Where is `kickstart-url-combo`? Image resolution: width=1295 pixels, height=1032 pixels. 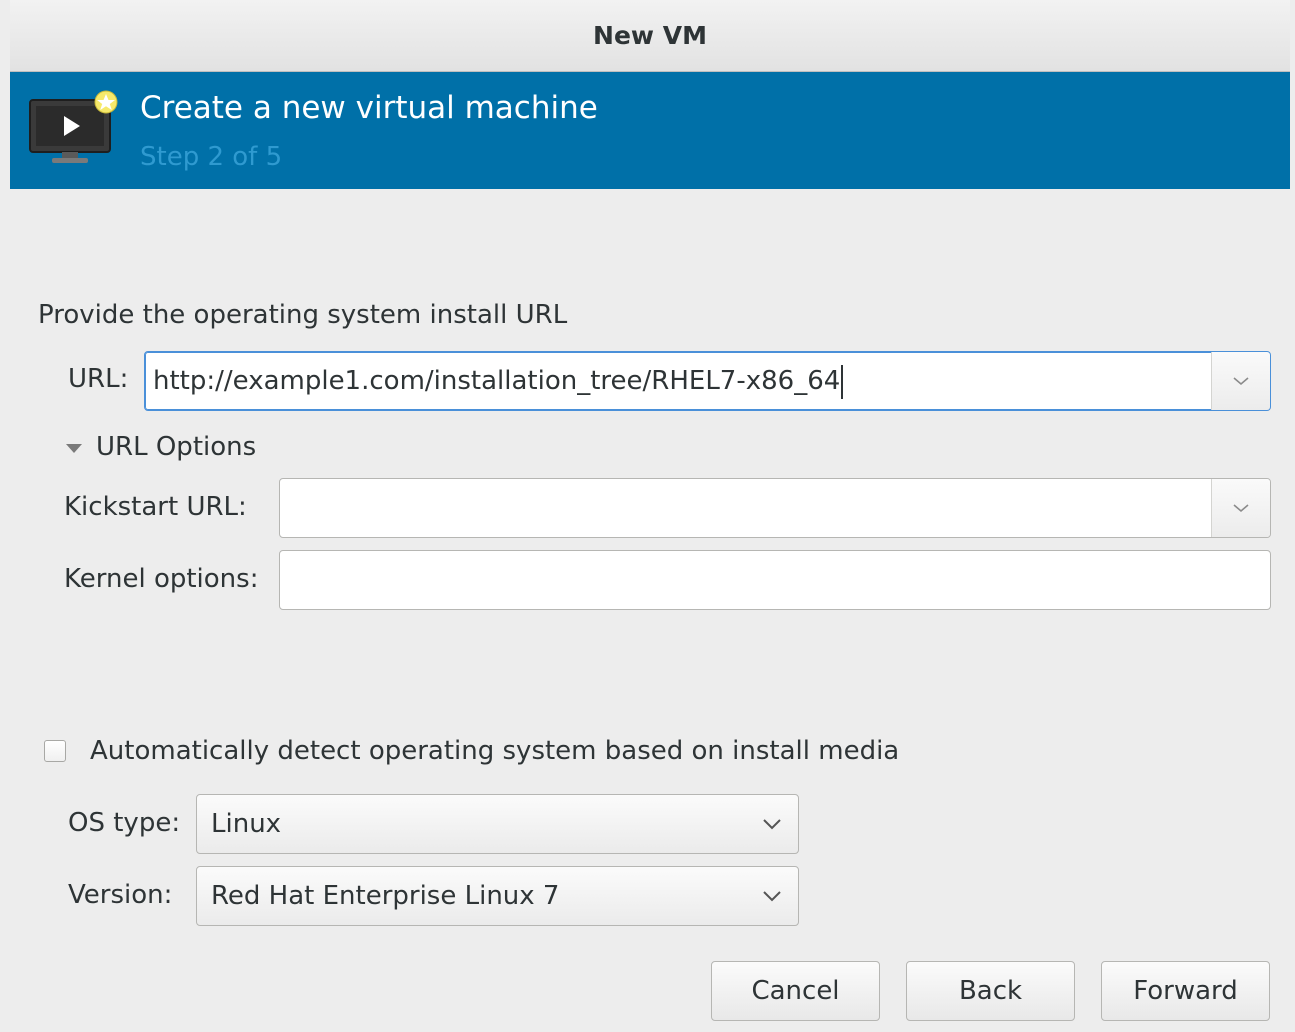 kickstart-url-combo is located at coordinates (775, 508).